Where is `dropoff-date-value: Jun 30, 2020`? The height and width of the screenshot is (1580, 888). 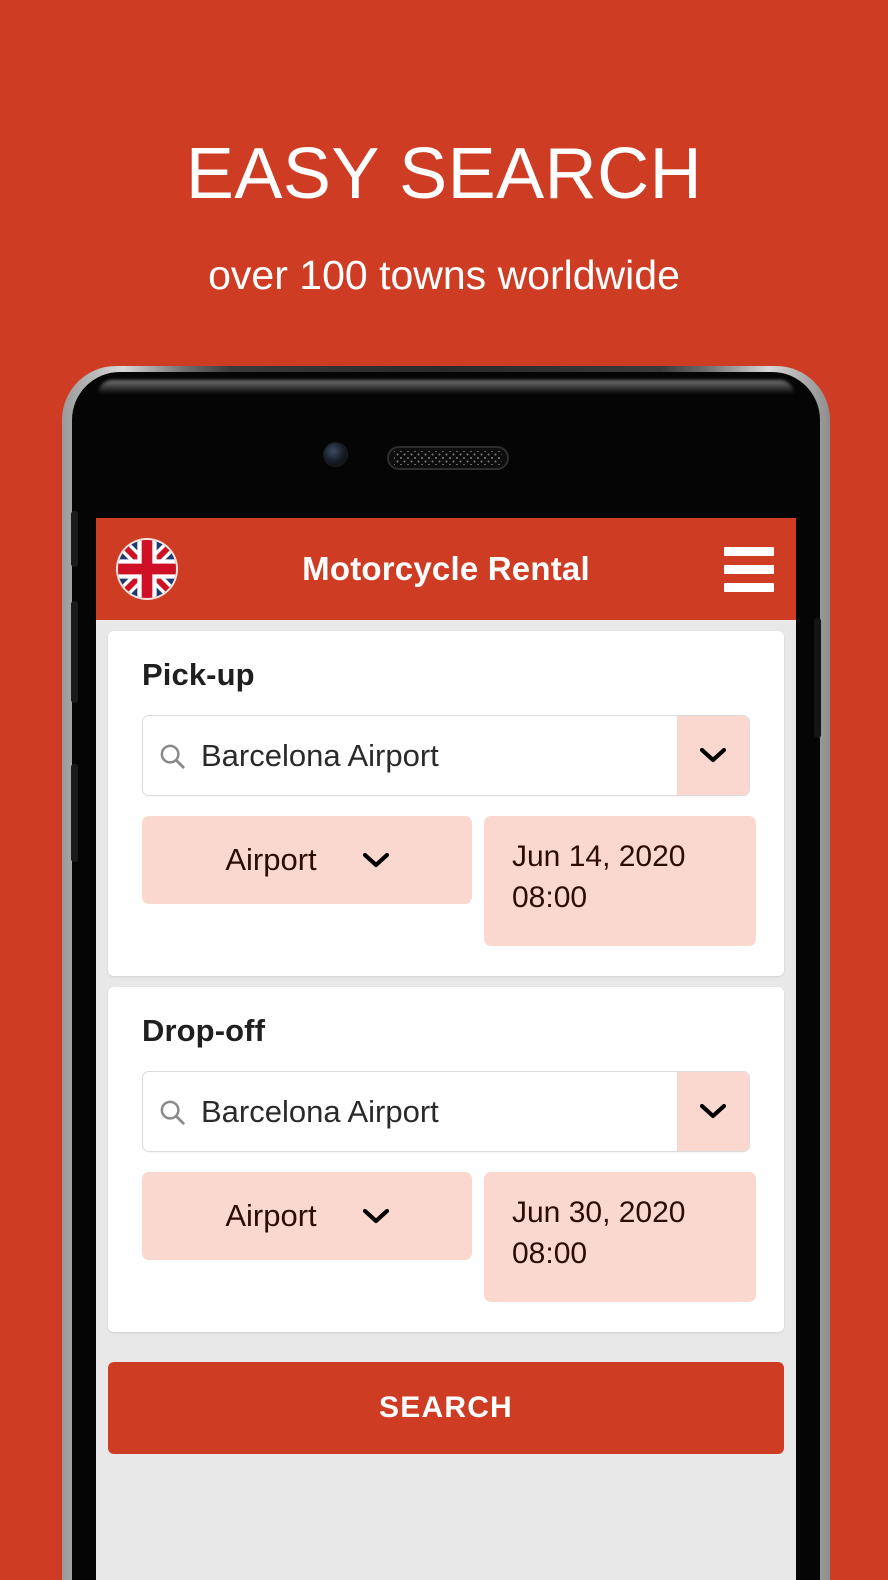
dropoff-date-value: Jun 30, 2020 is located at coordinates (599, 1212).